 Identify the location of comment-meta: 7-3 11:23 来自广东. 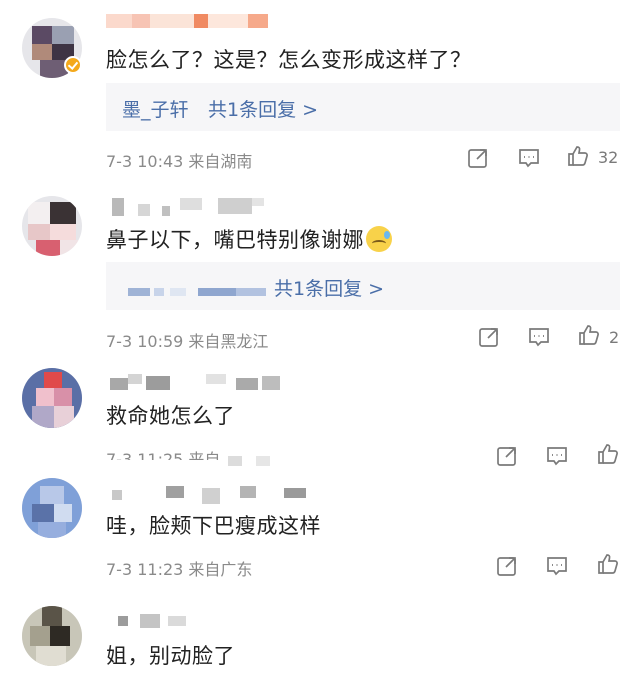
(179, 568).